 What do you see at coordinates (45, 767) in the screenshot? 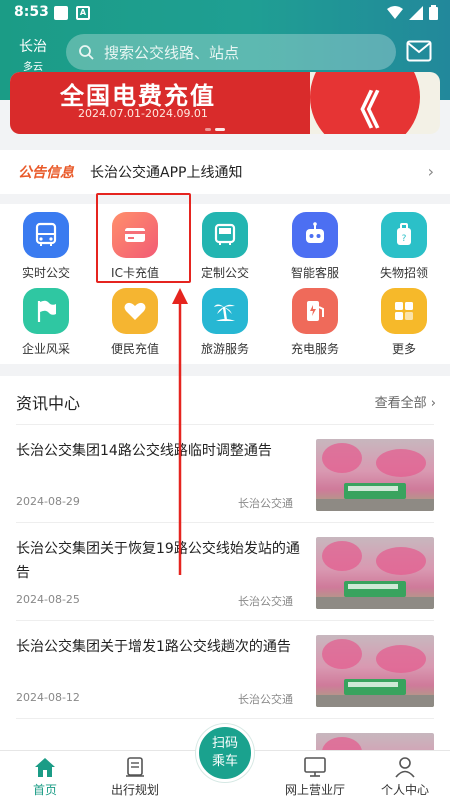
I see `home-icon` at bounding box center [45, 767].